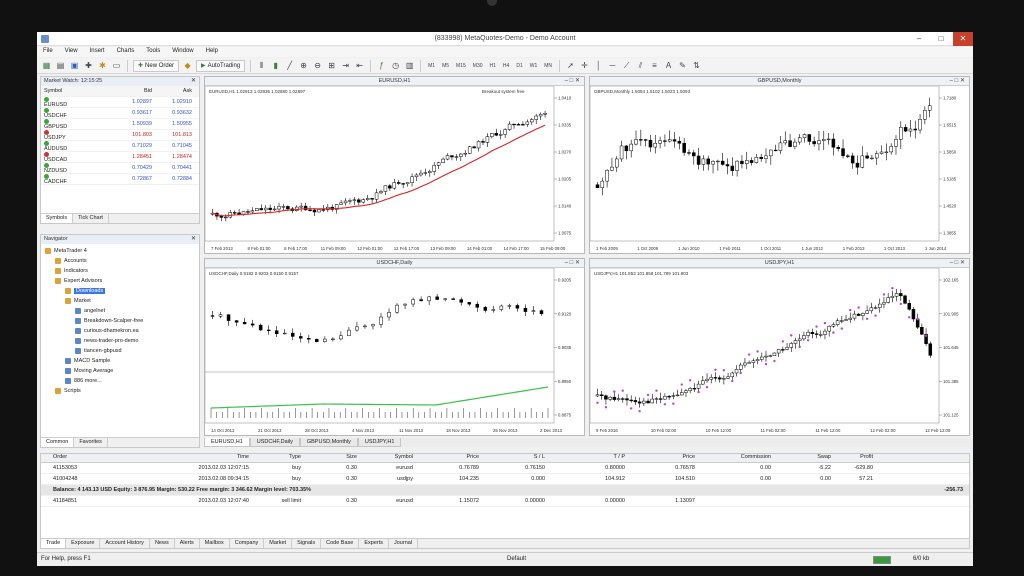 This screenshot has width=1024, height=576. I want to click on terminal-tab-code-base: Code Base, so click(340, 543).